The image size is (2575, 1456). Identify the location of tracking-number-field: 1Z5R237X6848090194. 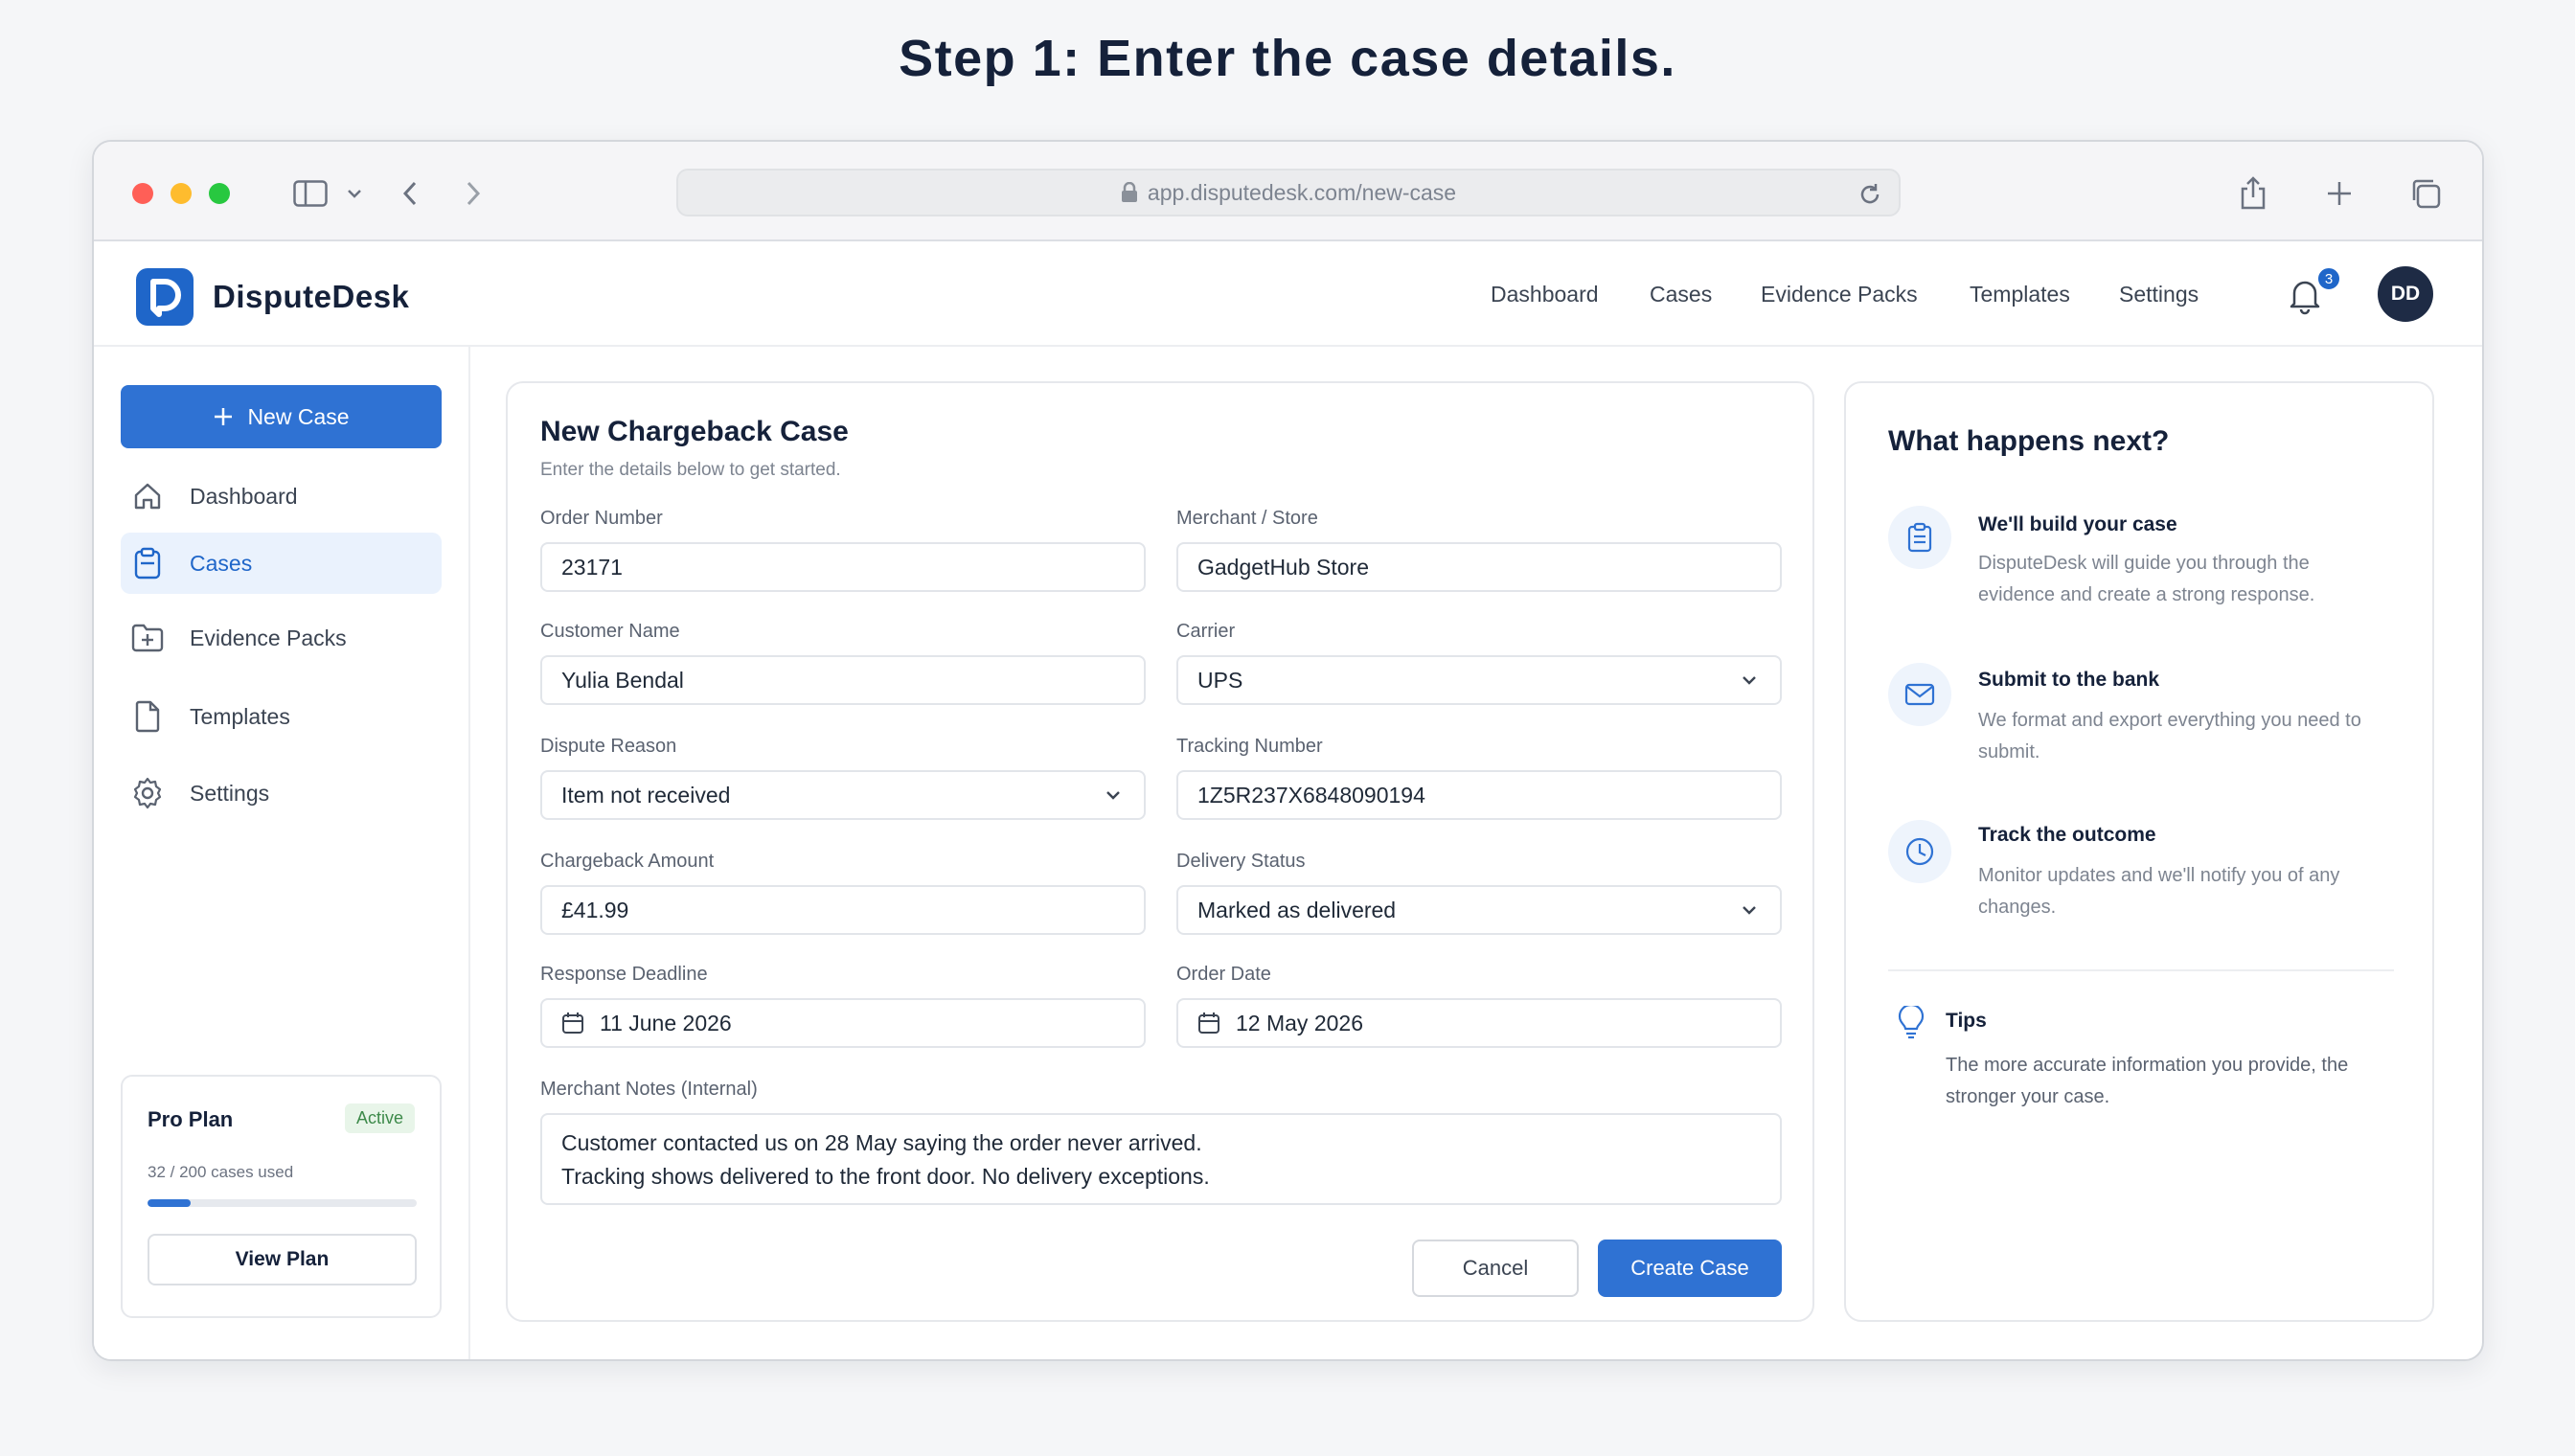
(1479, 795).